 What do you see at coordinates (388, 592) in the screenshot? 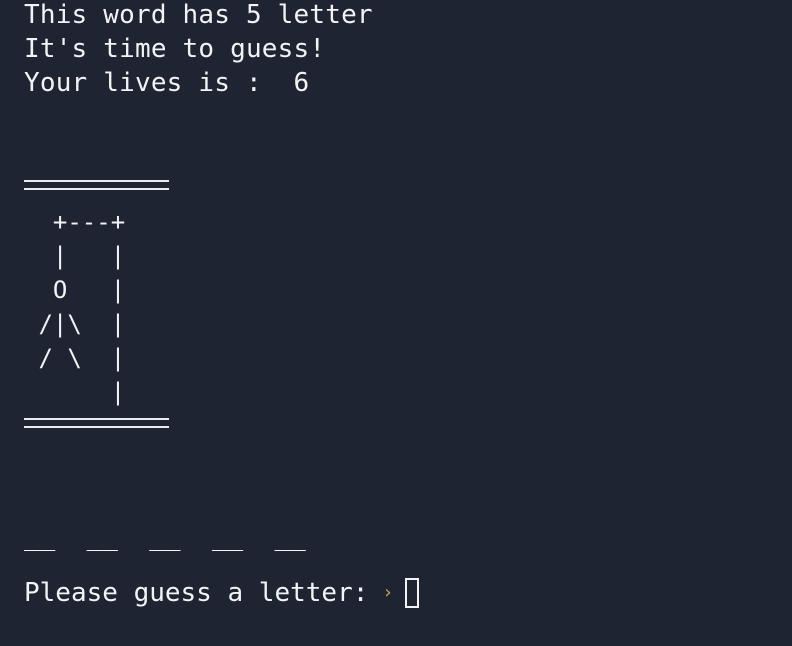
I see `prompt-arrow-icon: ›` at bounding box center [388, 592].